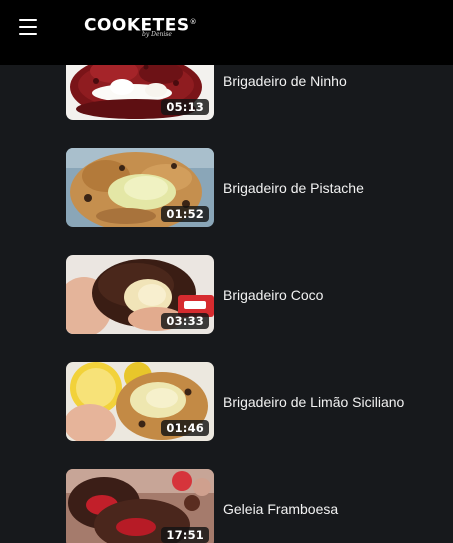 The image size is (453, 543). What do you see at coordinates (140, 294) in the screenshot?
I see `video-thumbnail: 03:33` at bounding box center [140, 294].